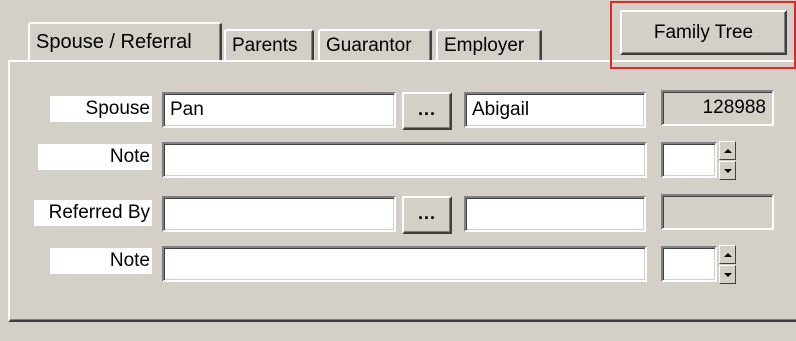 The height and width of the screenshot is (341, 796). I want to click on referred-note-spinner-field, so click(689, 264).